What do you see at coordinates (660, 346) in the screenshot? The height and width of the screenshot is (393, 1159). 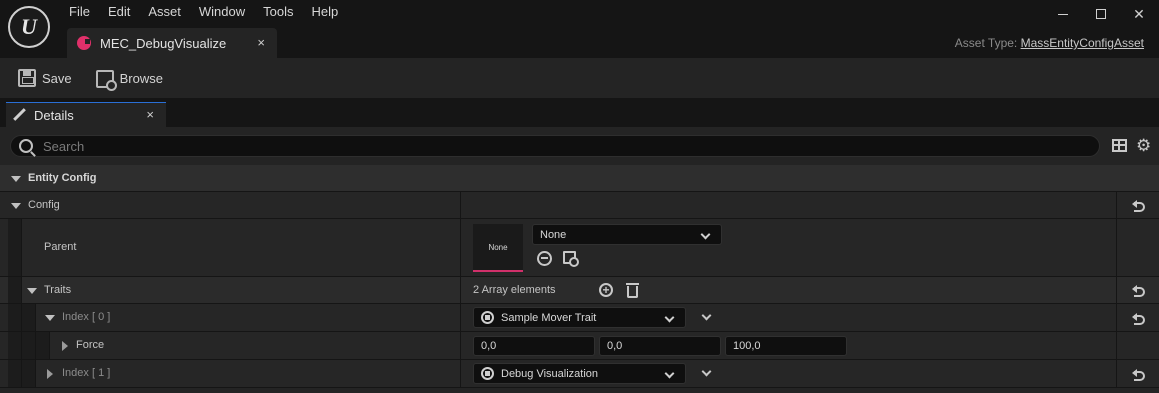 I see `force-y-field: 0,0` at bounding box center [660, 346].